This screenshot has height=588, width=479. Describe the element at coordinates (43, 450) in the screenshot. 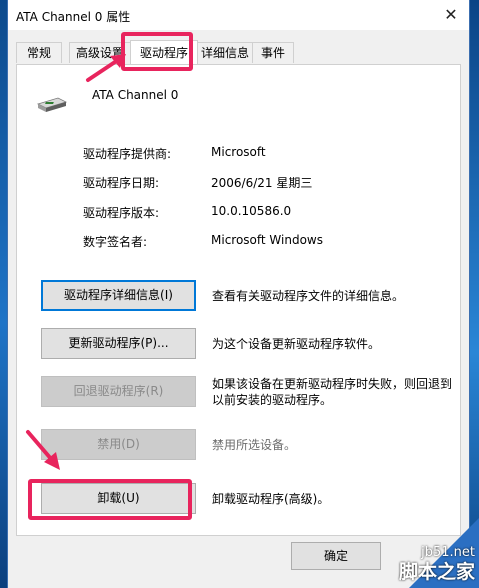

I see `arrow-to-uninstall-icon` at that location.